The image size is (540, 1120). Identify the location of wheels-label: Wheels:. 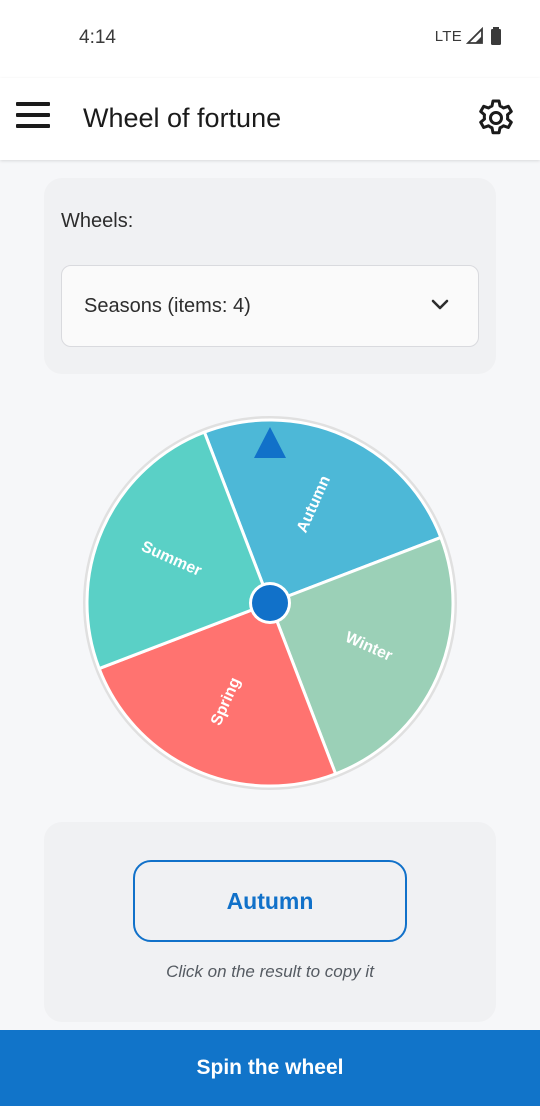
(97, 221).